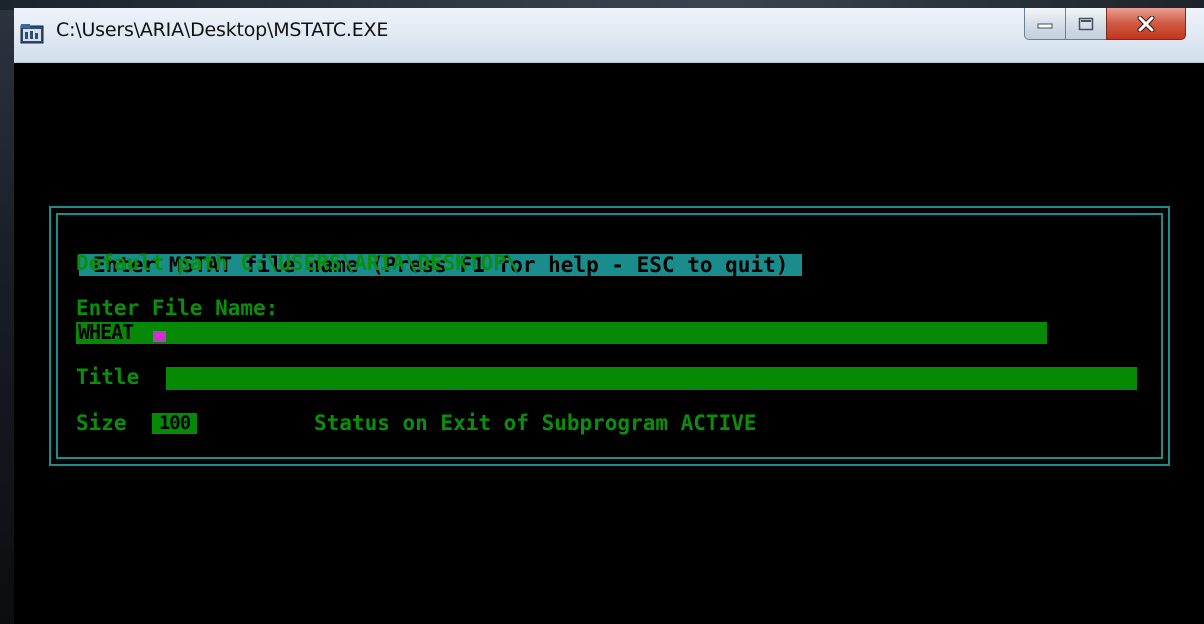 The image size is (1204, 624). Describe the element at coordinates (297, 263) in the screenshot. I see `default-path-text: Default path C:\USERS\ARIA\DESKTOP\` at that location.